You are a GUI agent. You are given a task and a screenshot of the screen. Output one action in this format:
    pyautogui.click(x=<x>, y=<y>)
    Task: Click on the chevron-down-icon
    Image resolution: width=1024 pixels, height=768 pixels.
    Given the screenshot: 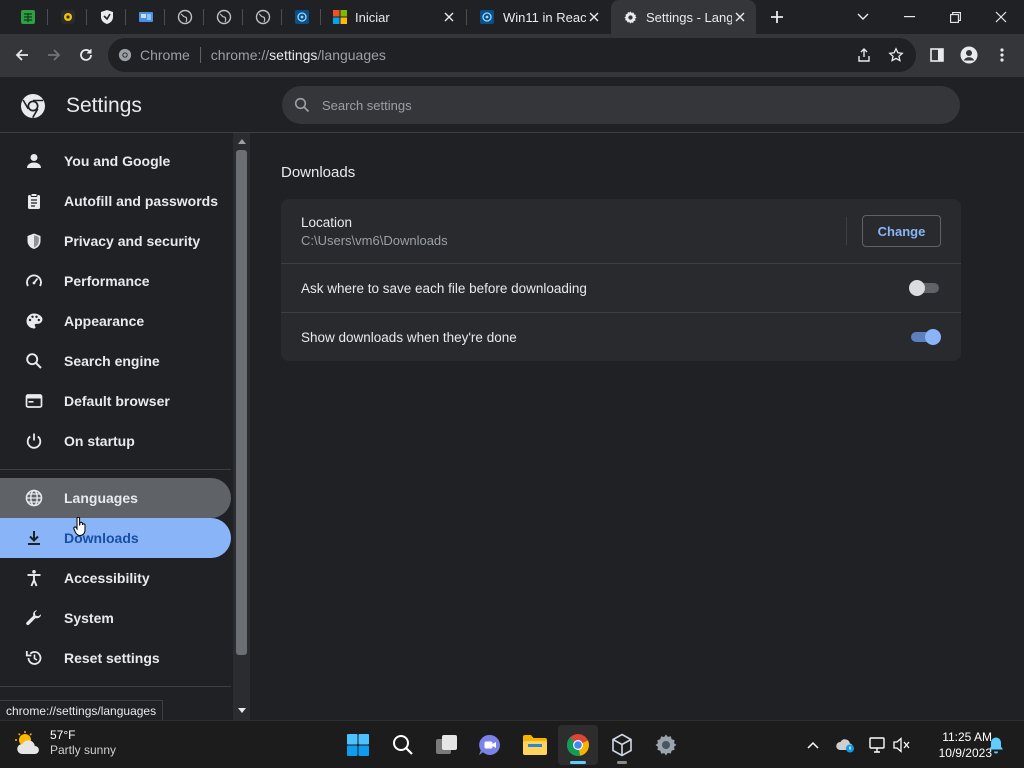 What is the action you would take?
    pyautogui.click(x=863, y=17)
    